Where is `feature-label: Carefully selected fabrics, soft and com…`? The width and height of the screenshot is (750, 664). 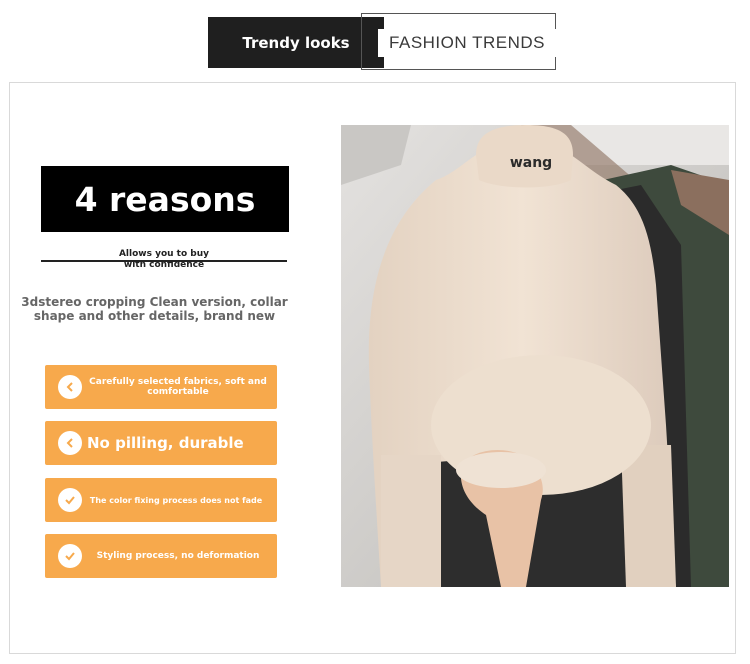
feature-label: Carefully selected fabrics, soft and com… is located at coordinates (178, 387).